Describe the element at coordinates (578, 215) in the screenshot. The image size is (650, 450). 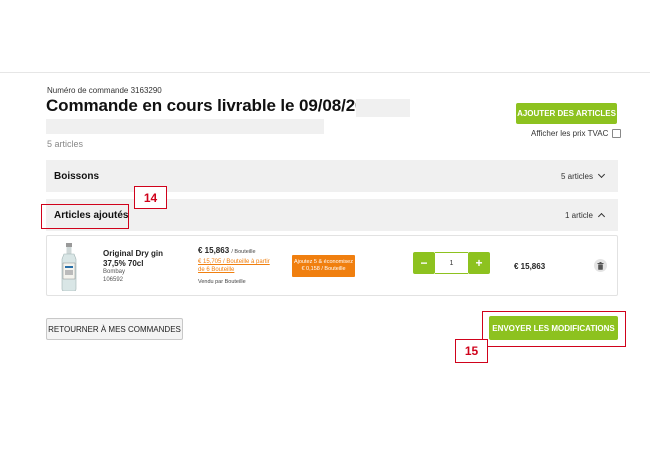
I see `section-count-text: 1 article` at that location.